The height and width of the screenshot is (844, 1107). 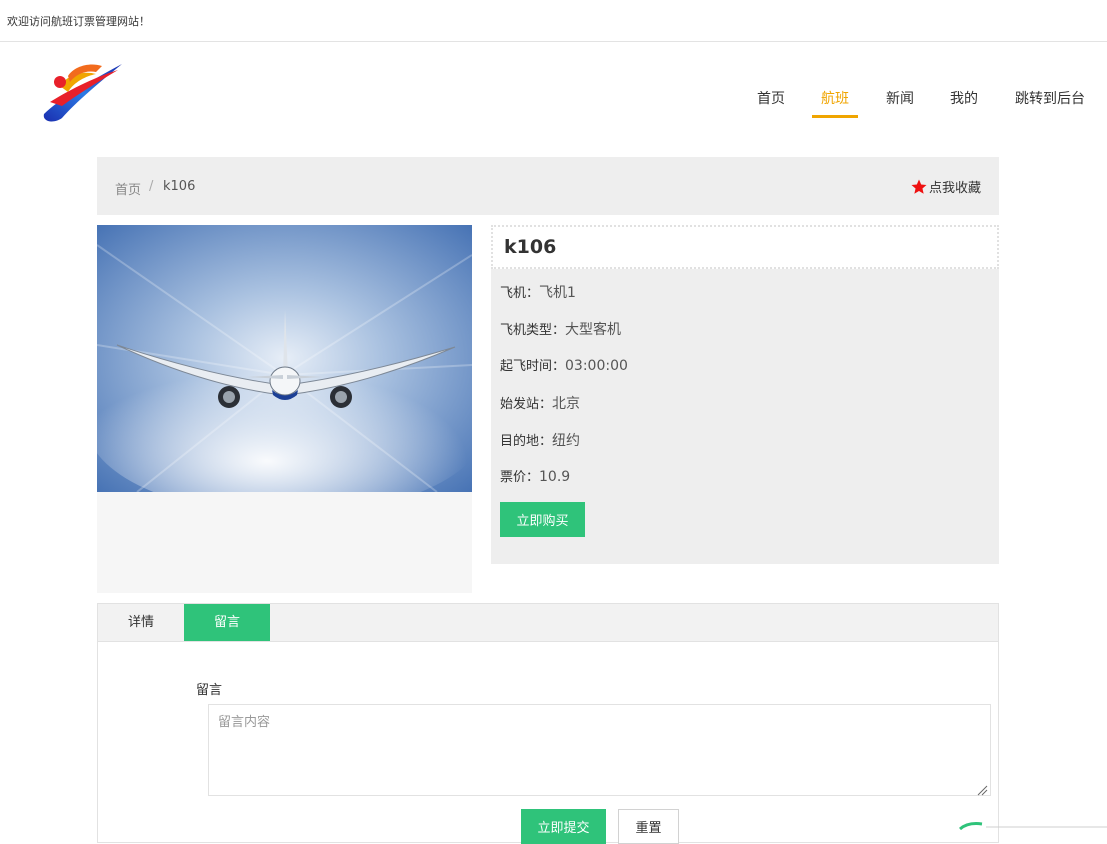 What do you see at coordinates (919, 186) in the screenshot?
I see `star-icon` at bounding box center [919, 186].